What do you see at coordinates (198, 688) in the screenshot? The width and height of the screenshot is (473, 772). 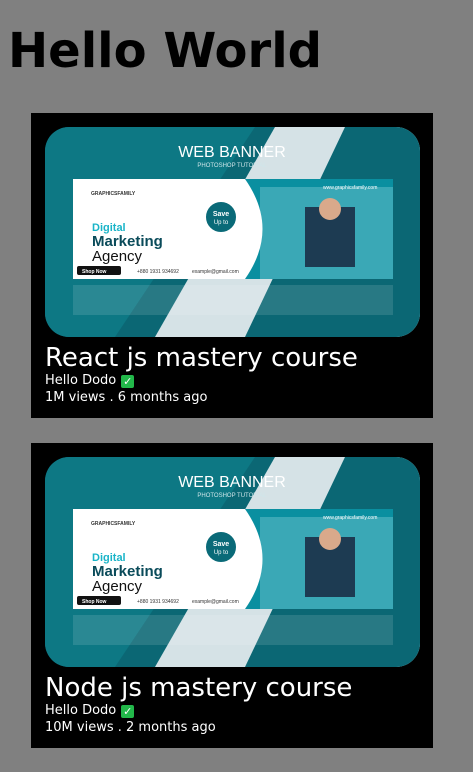 I see `video-title: Node js mastery course` at bounding box center [198, 688].